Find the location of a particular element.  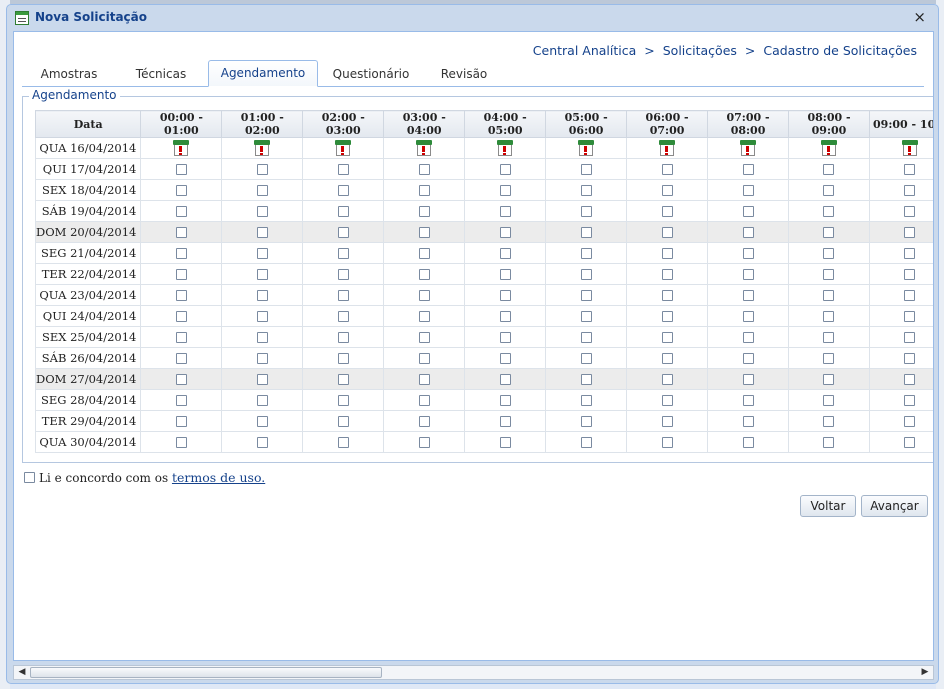

breadcrumb-item: Solicitações is located at coordinates (700, 50).